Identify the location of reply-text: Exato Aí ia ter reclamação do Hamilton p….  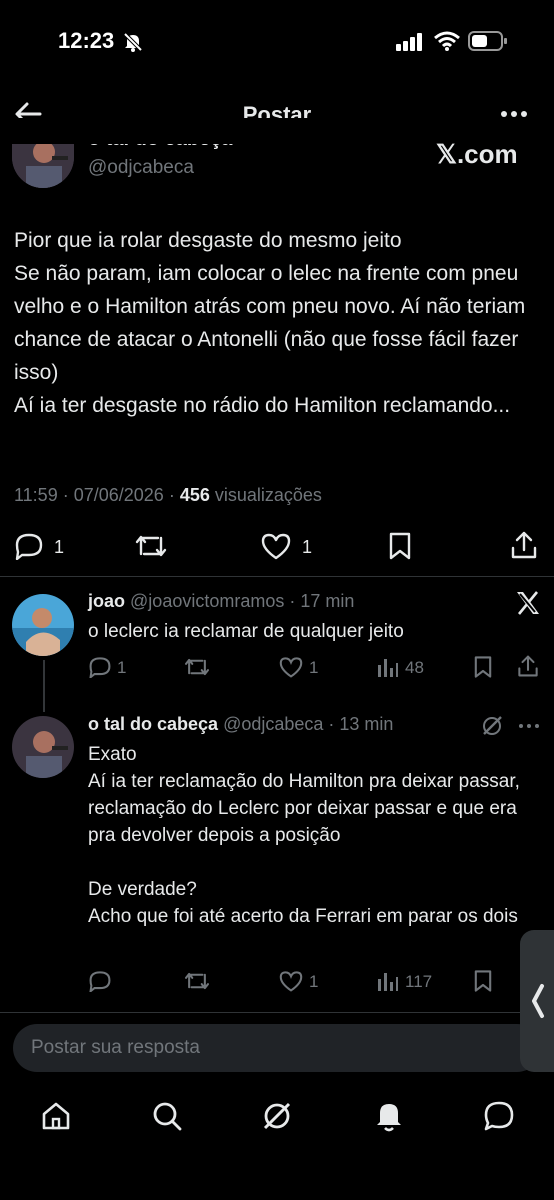
(304, 835).